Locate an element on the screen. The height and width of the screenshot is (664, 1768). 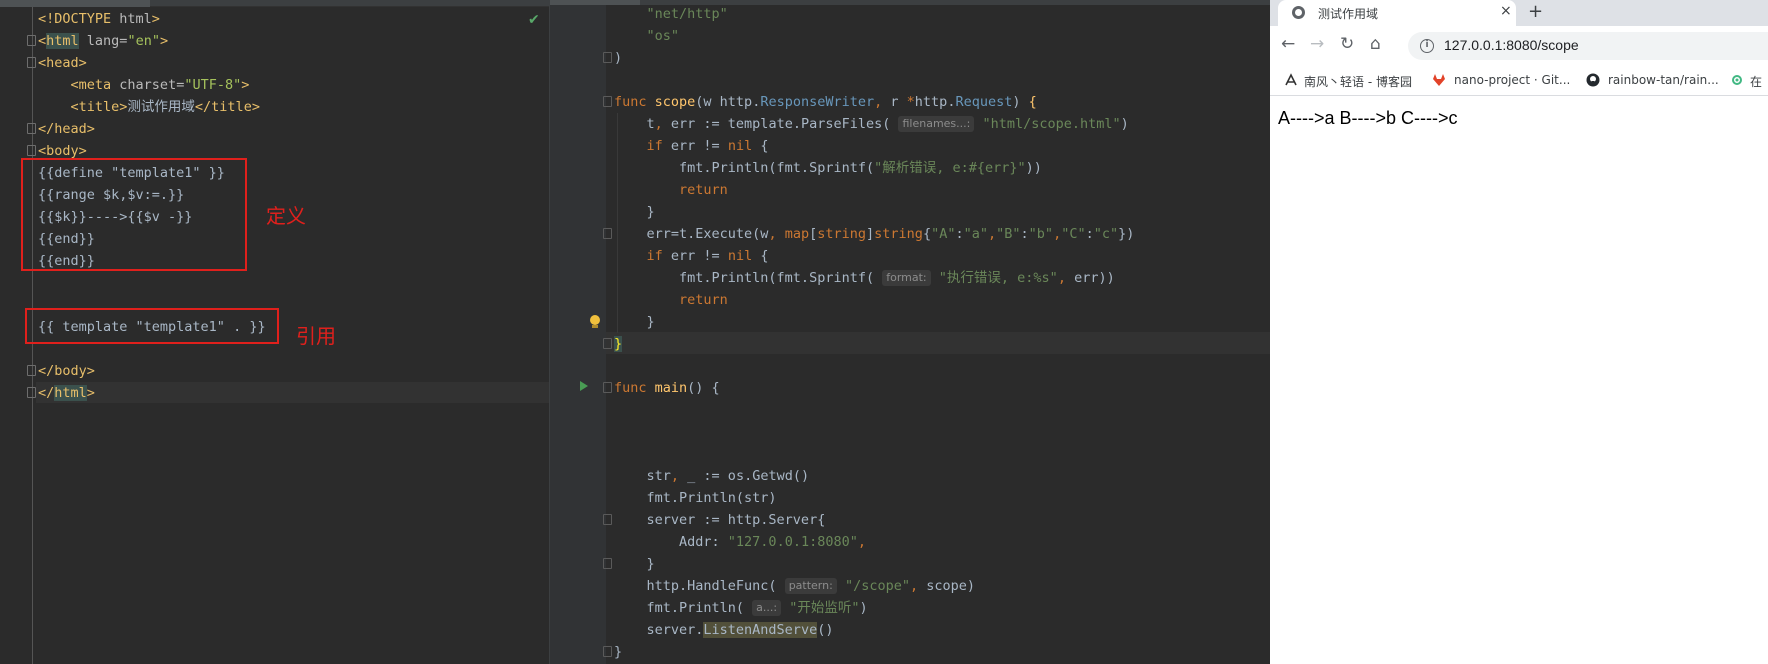
code-line: Addr: "127.0.0.1:8080", is located at coordinates (740, 542).